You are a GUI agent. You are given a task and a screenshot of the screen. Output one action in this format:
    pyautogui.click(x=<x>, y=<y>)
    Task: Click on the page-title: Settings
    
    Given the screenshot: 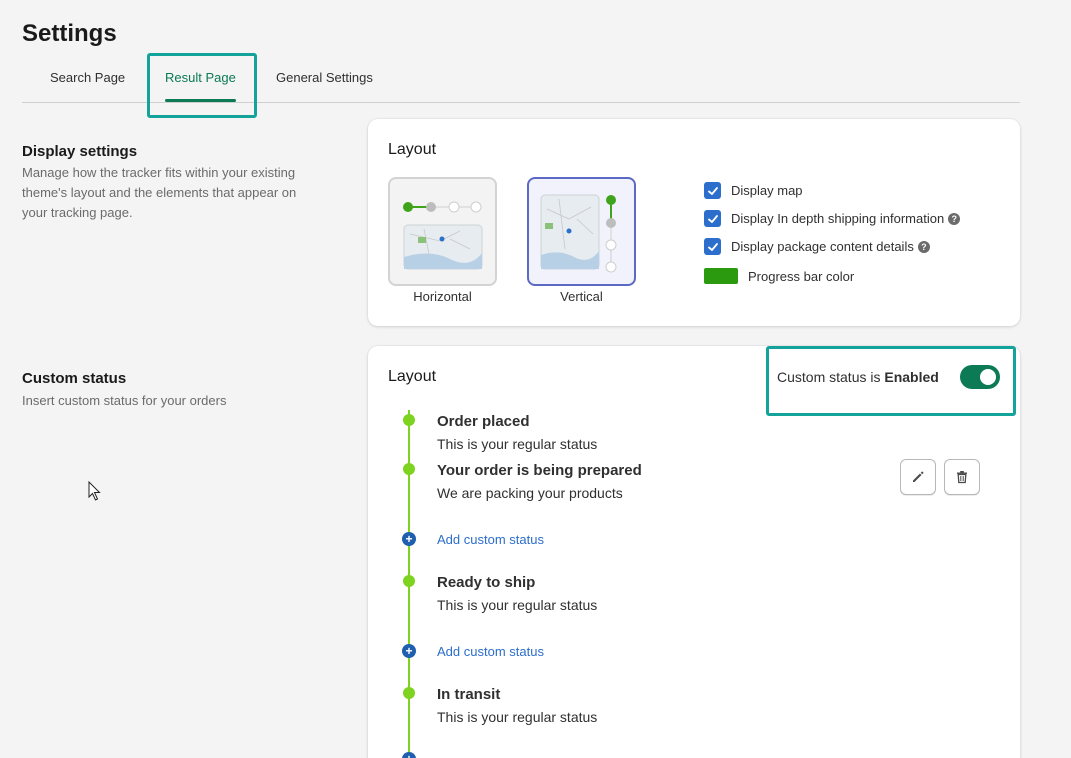 What is the action you would take?
    pyautogui.click(x=69, y=33)
    